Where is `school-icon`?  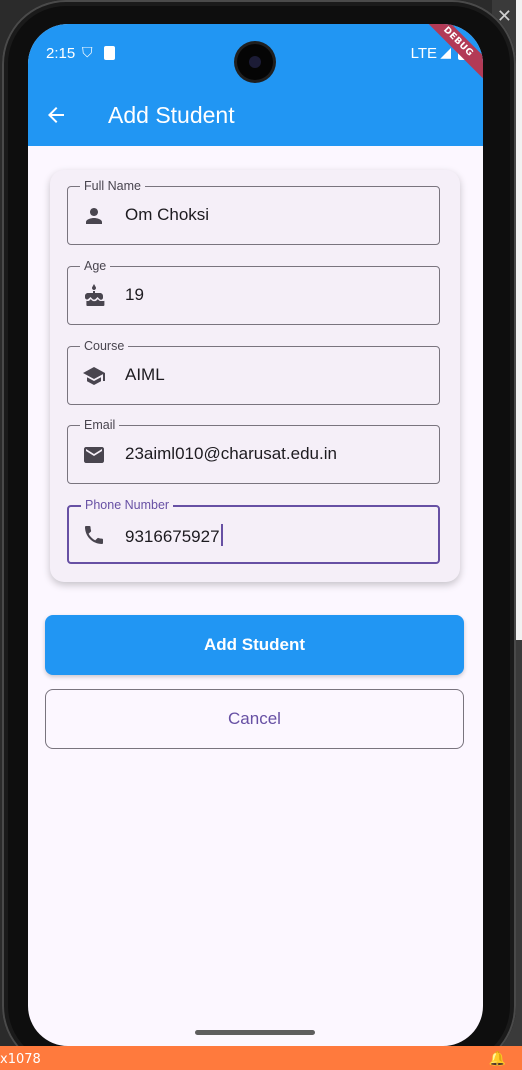
school-icon is located at coordinates (94, 376).